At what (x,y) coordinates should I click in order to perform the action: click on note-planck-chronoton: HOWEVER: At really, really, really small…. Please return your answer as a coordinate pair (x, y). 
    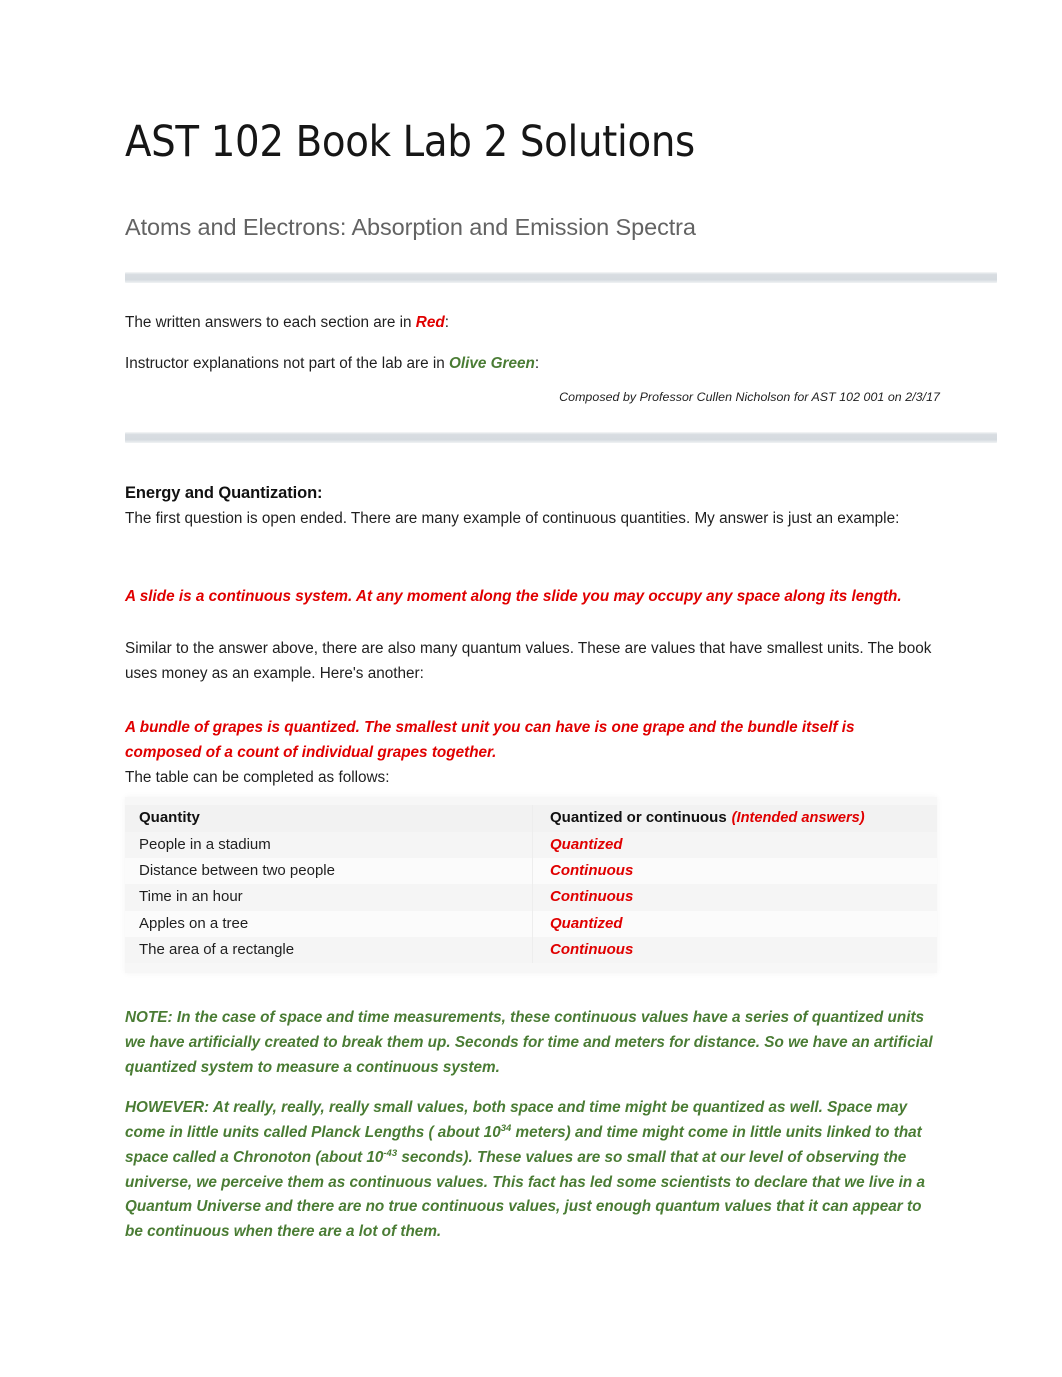
    Looking at the image, I should click on (530, 1170).